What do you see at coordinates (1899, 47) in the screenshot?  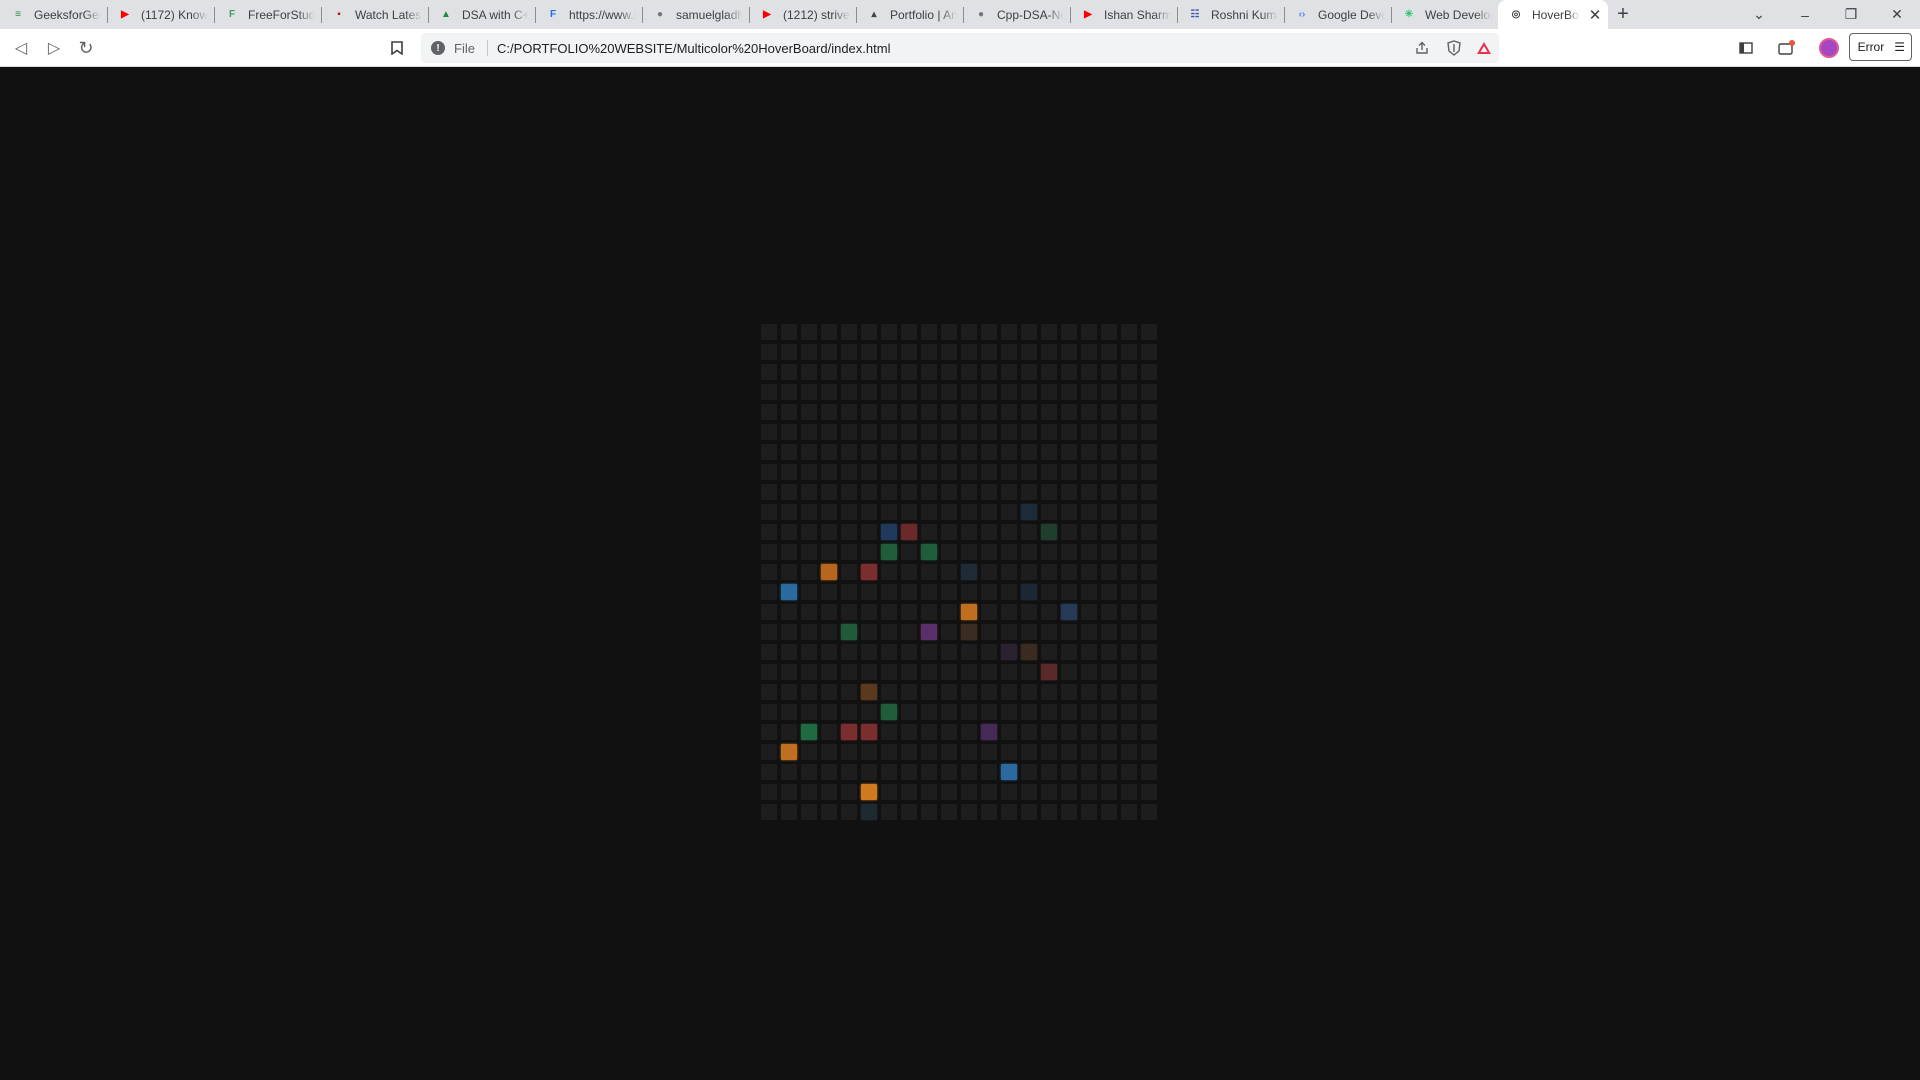 I see `menu-icon: ☰` at bounding box center [1899, 47].